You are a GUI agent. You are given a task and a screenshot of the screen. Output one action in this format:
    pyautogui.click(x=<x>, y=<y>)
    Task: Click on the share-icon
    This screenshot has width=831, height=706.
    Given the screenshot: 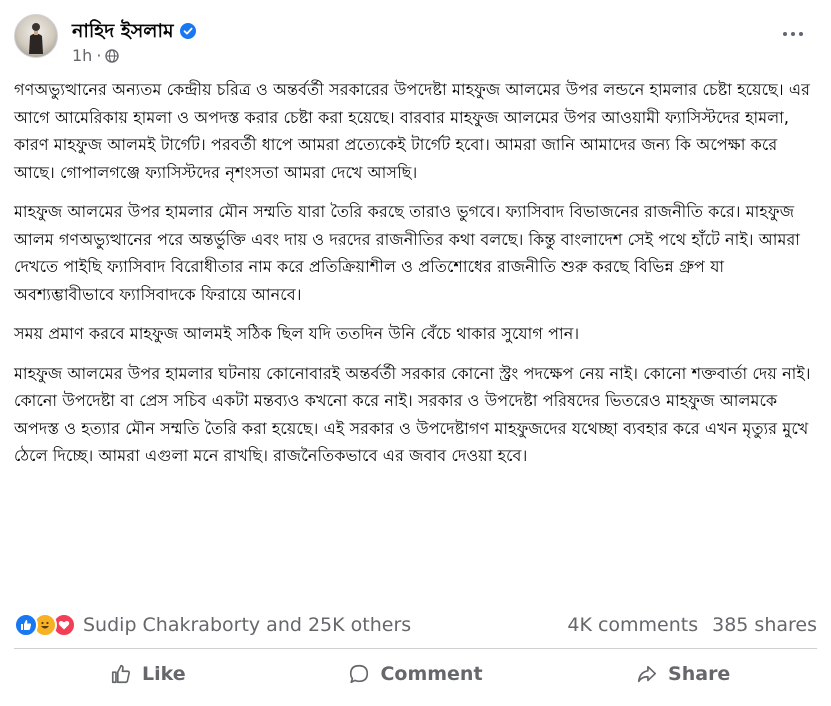 What is the action you would take?
    pyautogui.click(x=647, y=674)
    